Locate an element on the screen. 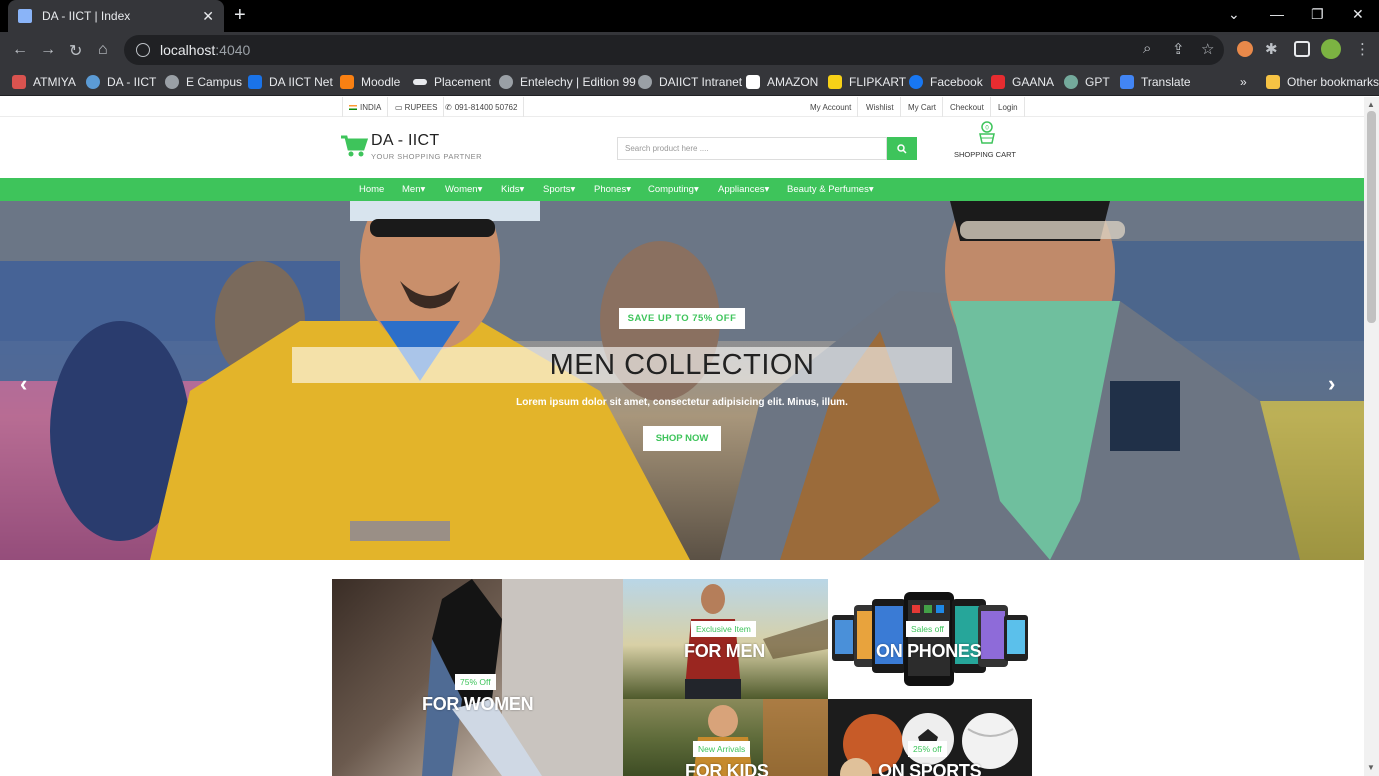 Image resolution: width=1379 pixels, height=776 pixels. slider-prev-icon: ‹ is located at coordinates (23, 384).